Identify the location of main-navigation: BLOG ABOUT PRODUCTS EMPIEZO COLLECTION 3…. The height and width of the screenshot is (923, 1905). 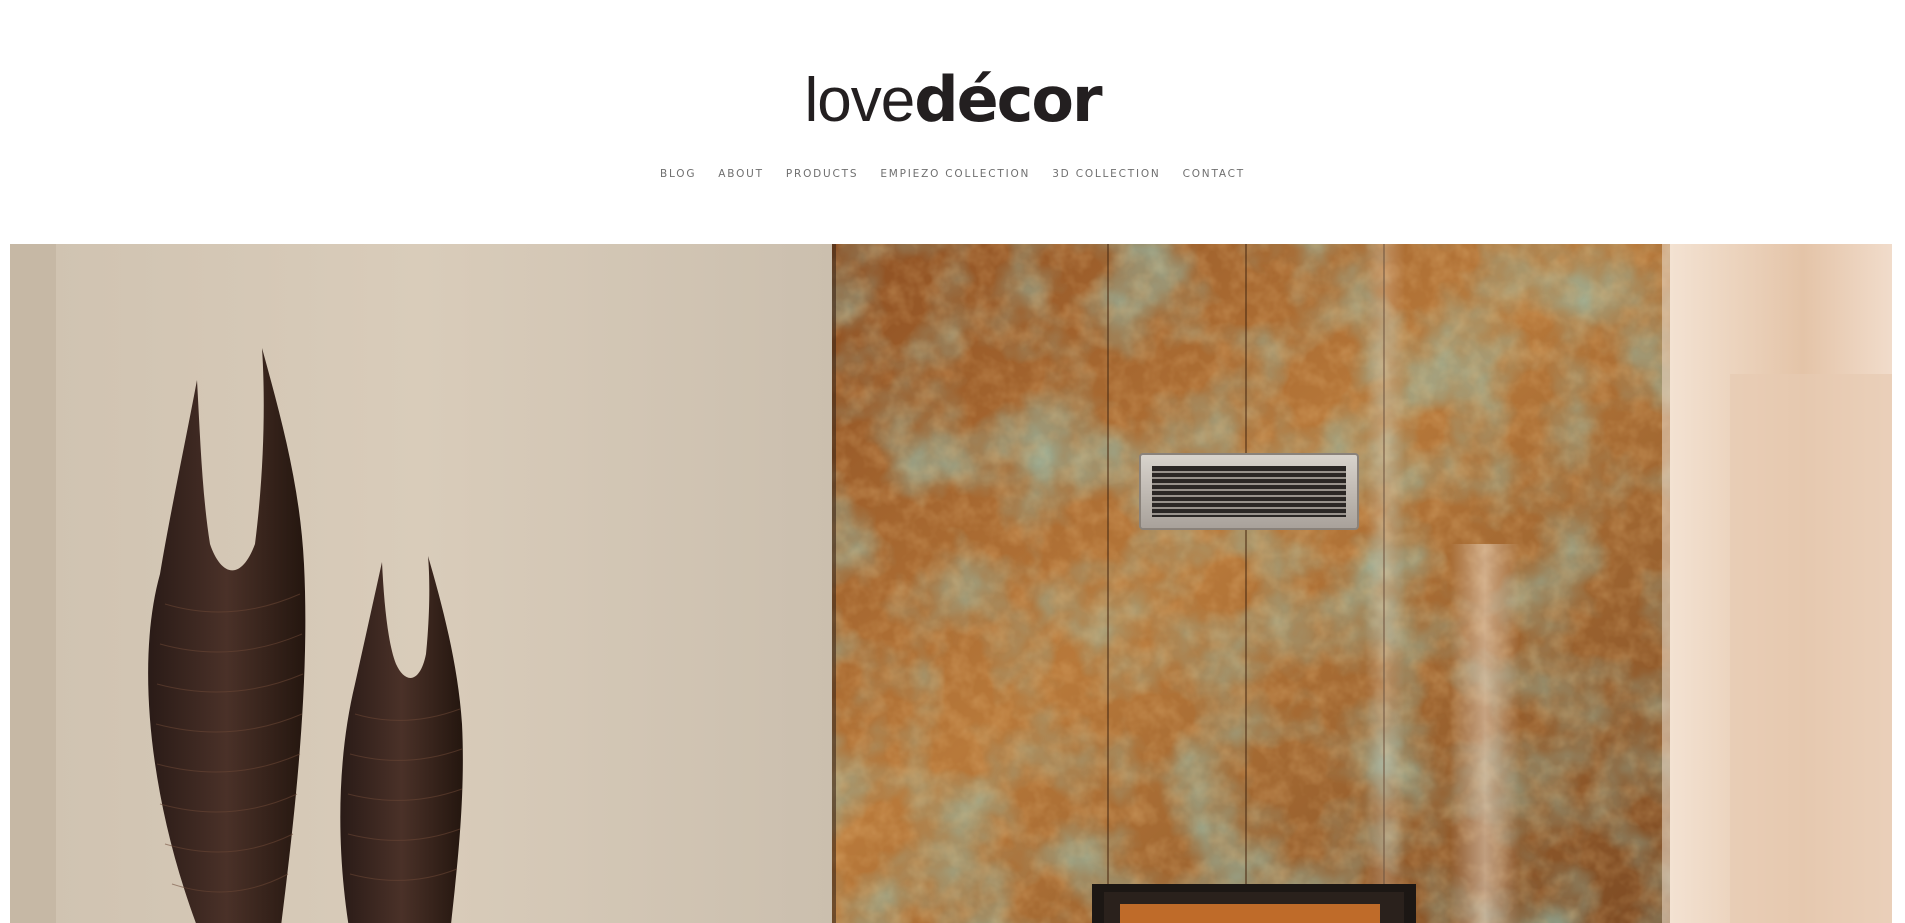
(952, 174).